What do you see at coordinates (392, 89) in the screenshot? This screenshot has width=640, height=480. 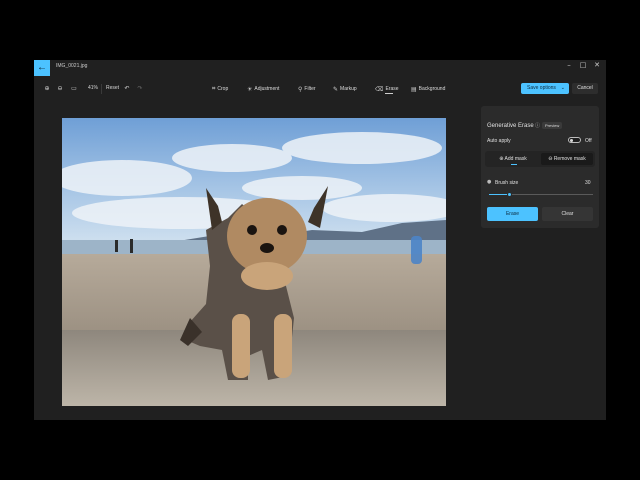 I see `tab-erase-label: Erase` at bounding box center [392, 89].